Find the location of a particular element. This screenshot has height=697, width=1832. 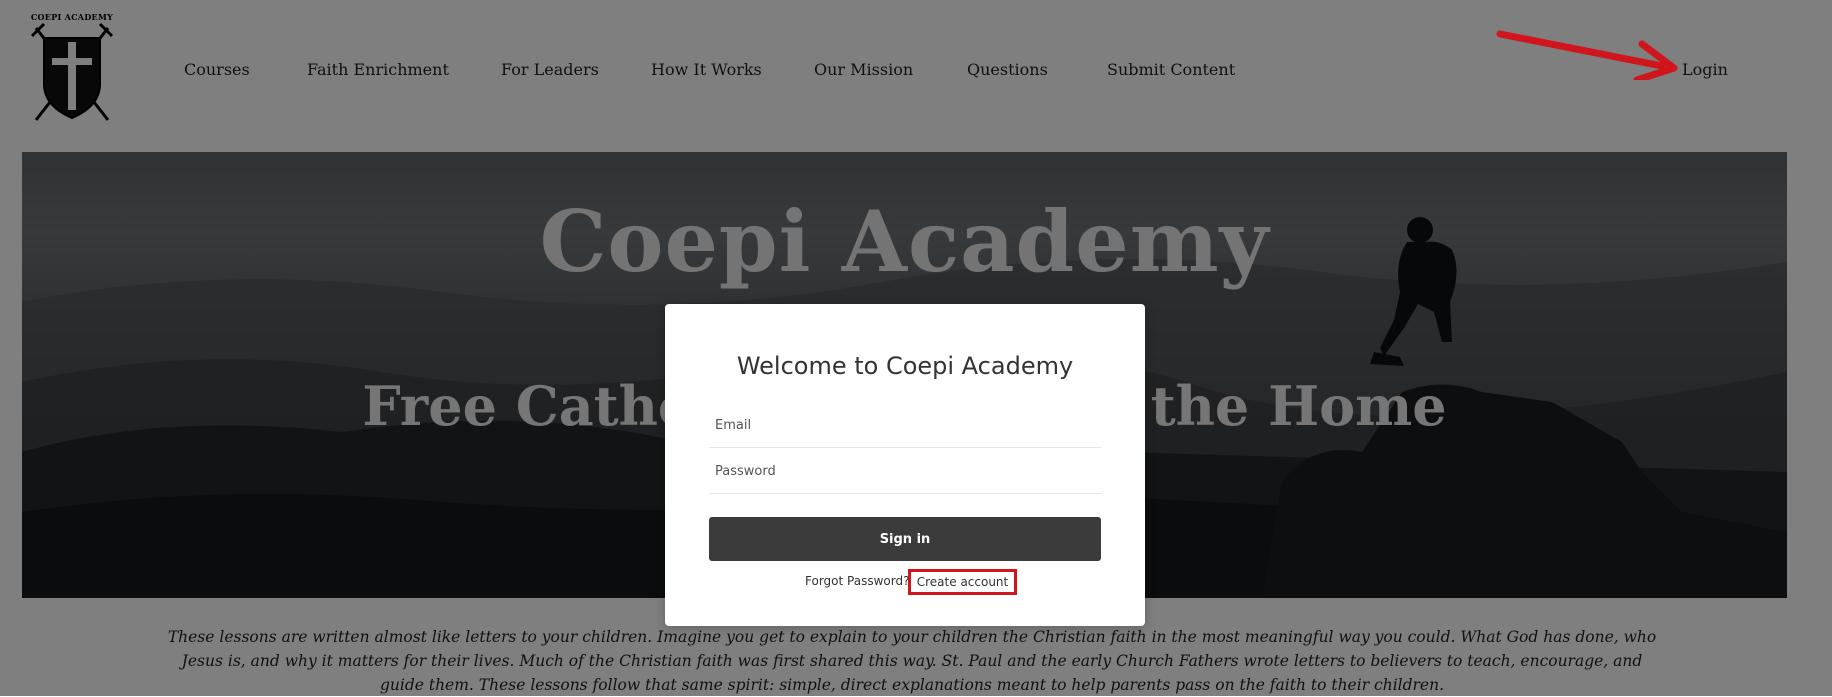

sign-in-button: Sign in is located at coordinates (905, 539).